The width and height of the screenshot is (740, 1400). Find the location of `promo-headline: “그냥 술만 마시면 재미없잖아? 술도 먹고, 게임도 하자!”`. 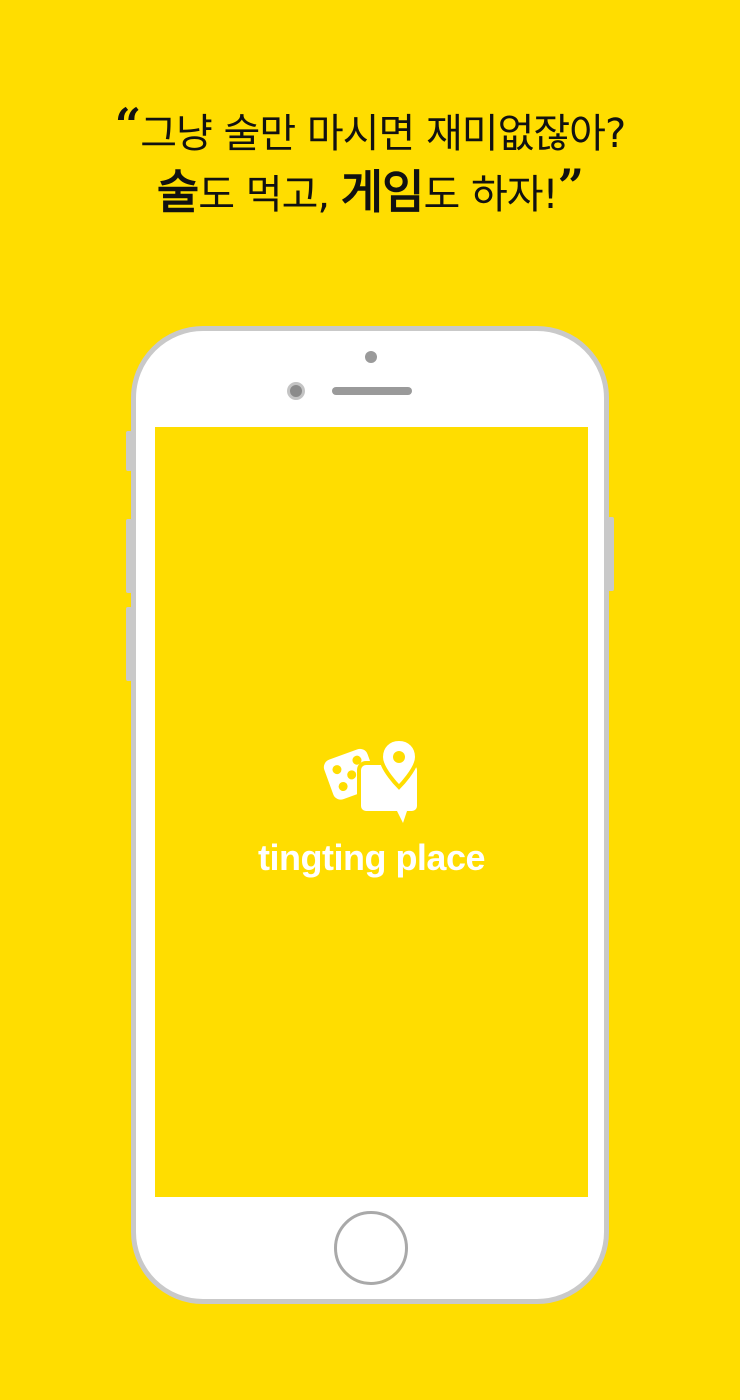

promo-headline: “그냥 술만 마시면 재미없잖아? 술도 먹고, 게임도 하자!” is located at coordinates (370, 163).